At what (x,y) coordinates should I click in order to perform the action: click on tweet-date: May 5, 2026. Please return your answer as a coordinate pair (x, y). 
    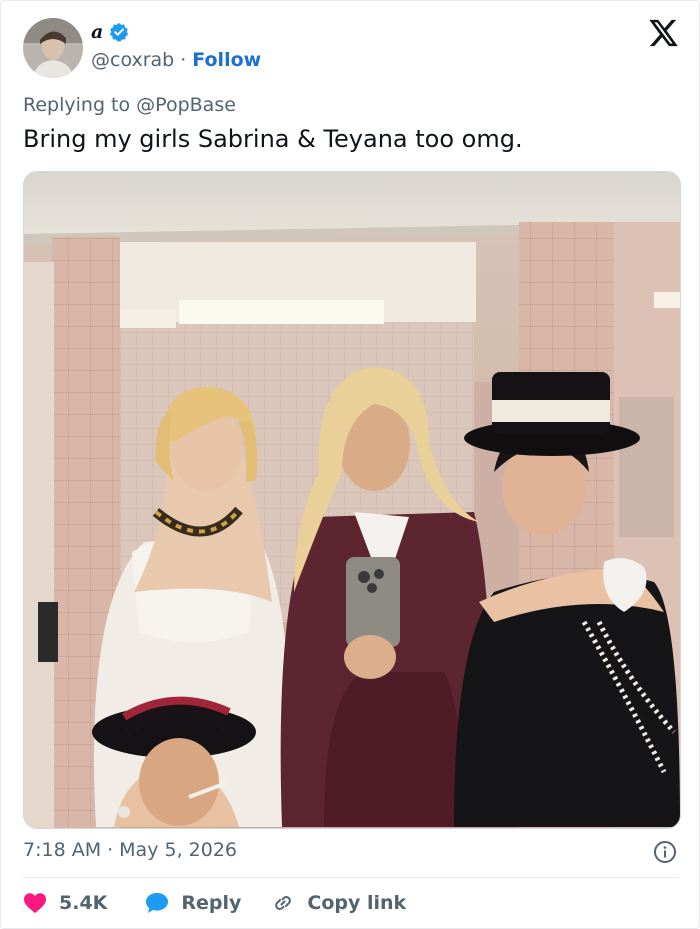
    Looking at the image, I should click on (178, 850).